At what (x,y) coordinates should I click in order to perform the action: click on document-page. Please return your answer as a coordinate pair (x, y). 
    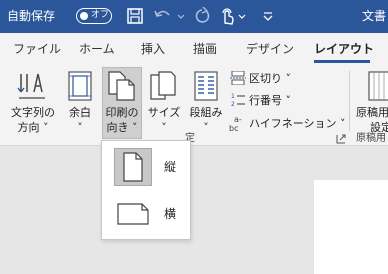
    Looking at the image, I should click on (351, 227).